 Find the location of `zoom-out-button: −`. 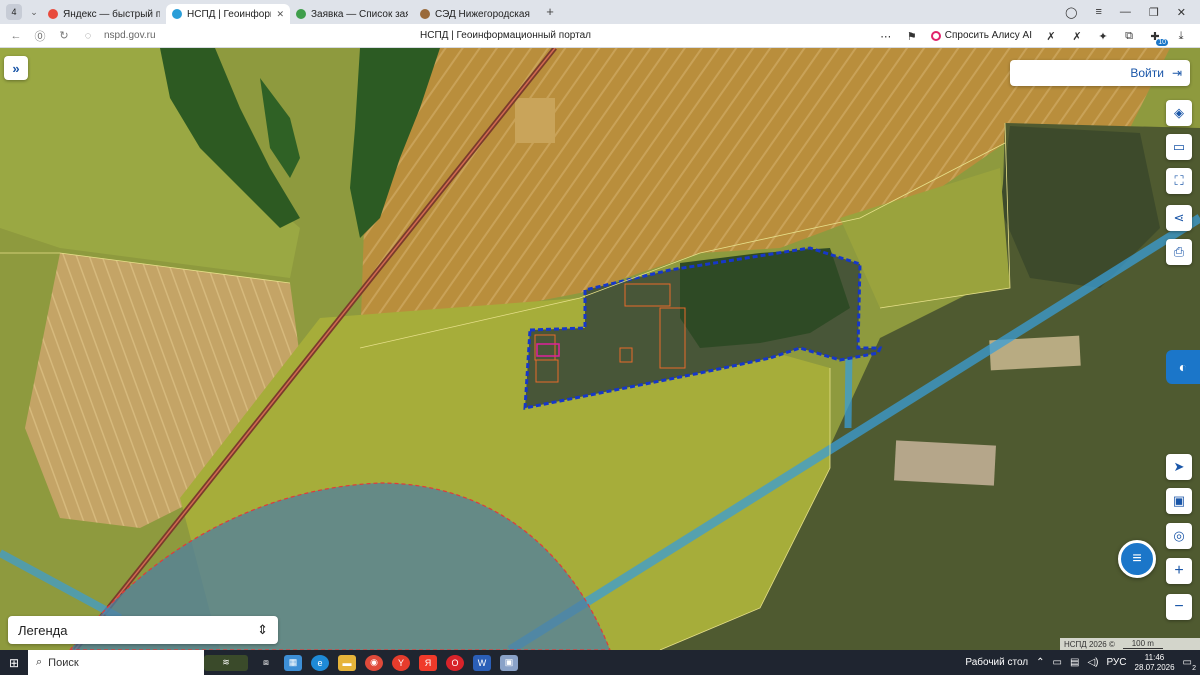

zoom-out-button: − is located at coordinates (1179, 607).